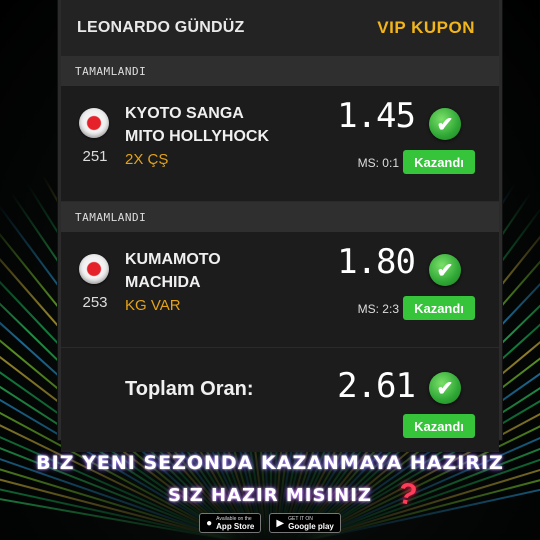 The width and height of the screenshot is (540, 540). What do you see at coordinates (378, 163) in the screenshot?
I see `final-score: MS: 0:1` at bounding box center [378, 163].